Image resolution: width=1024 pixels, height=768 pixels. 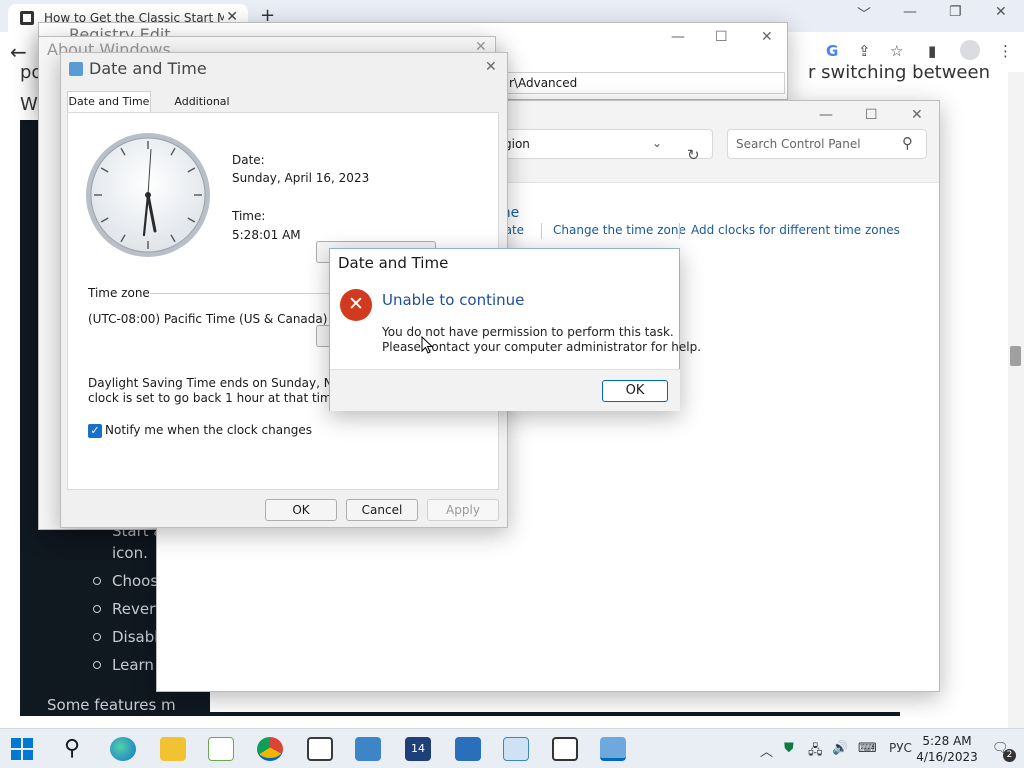 What do you see at coordinates (427, 345) in the screenshot?
I see `mouse-cursor-icon` at bounding box center [427, 345].